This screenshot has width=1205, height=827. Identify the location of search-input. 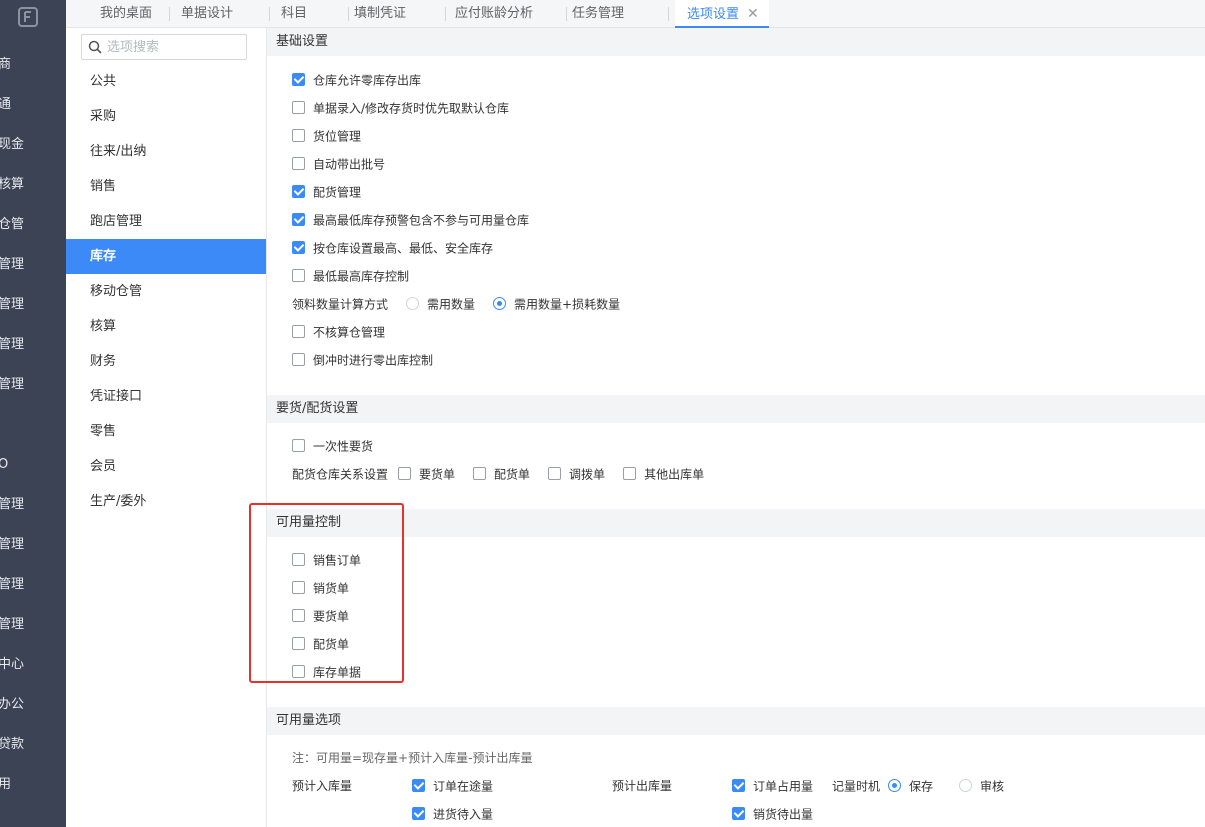
(175, 47).